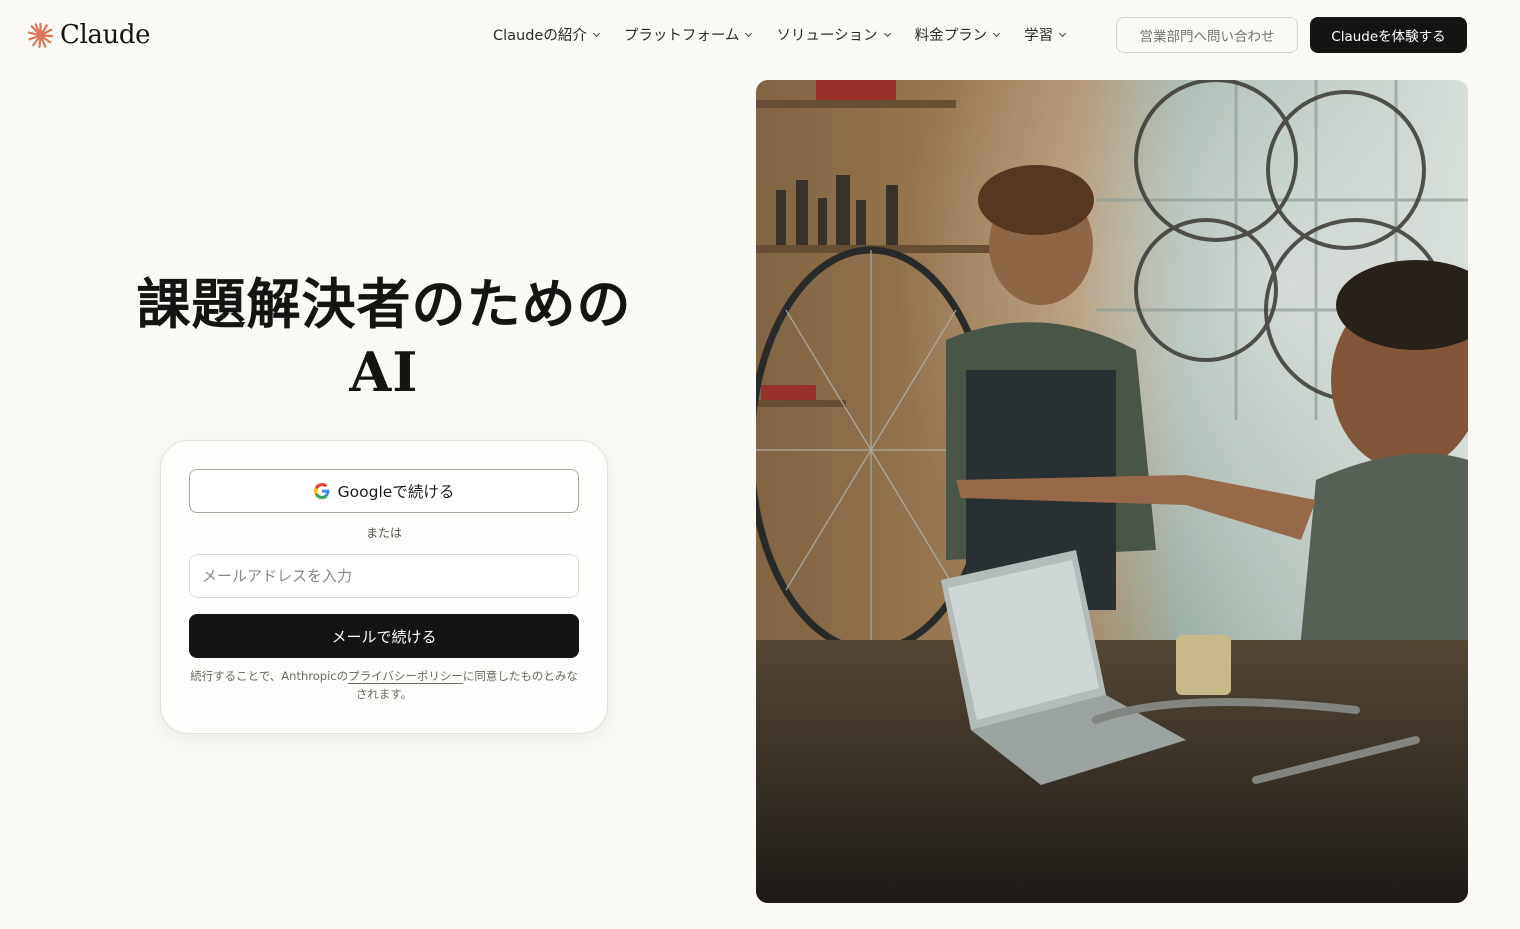  I want to click on email-input, so click(384, 576).